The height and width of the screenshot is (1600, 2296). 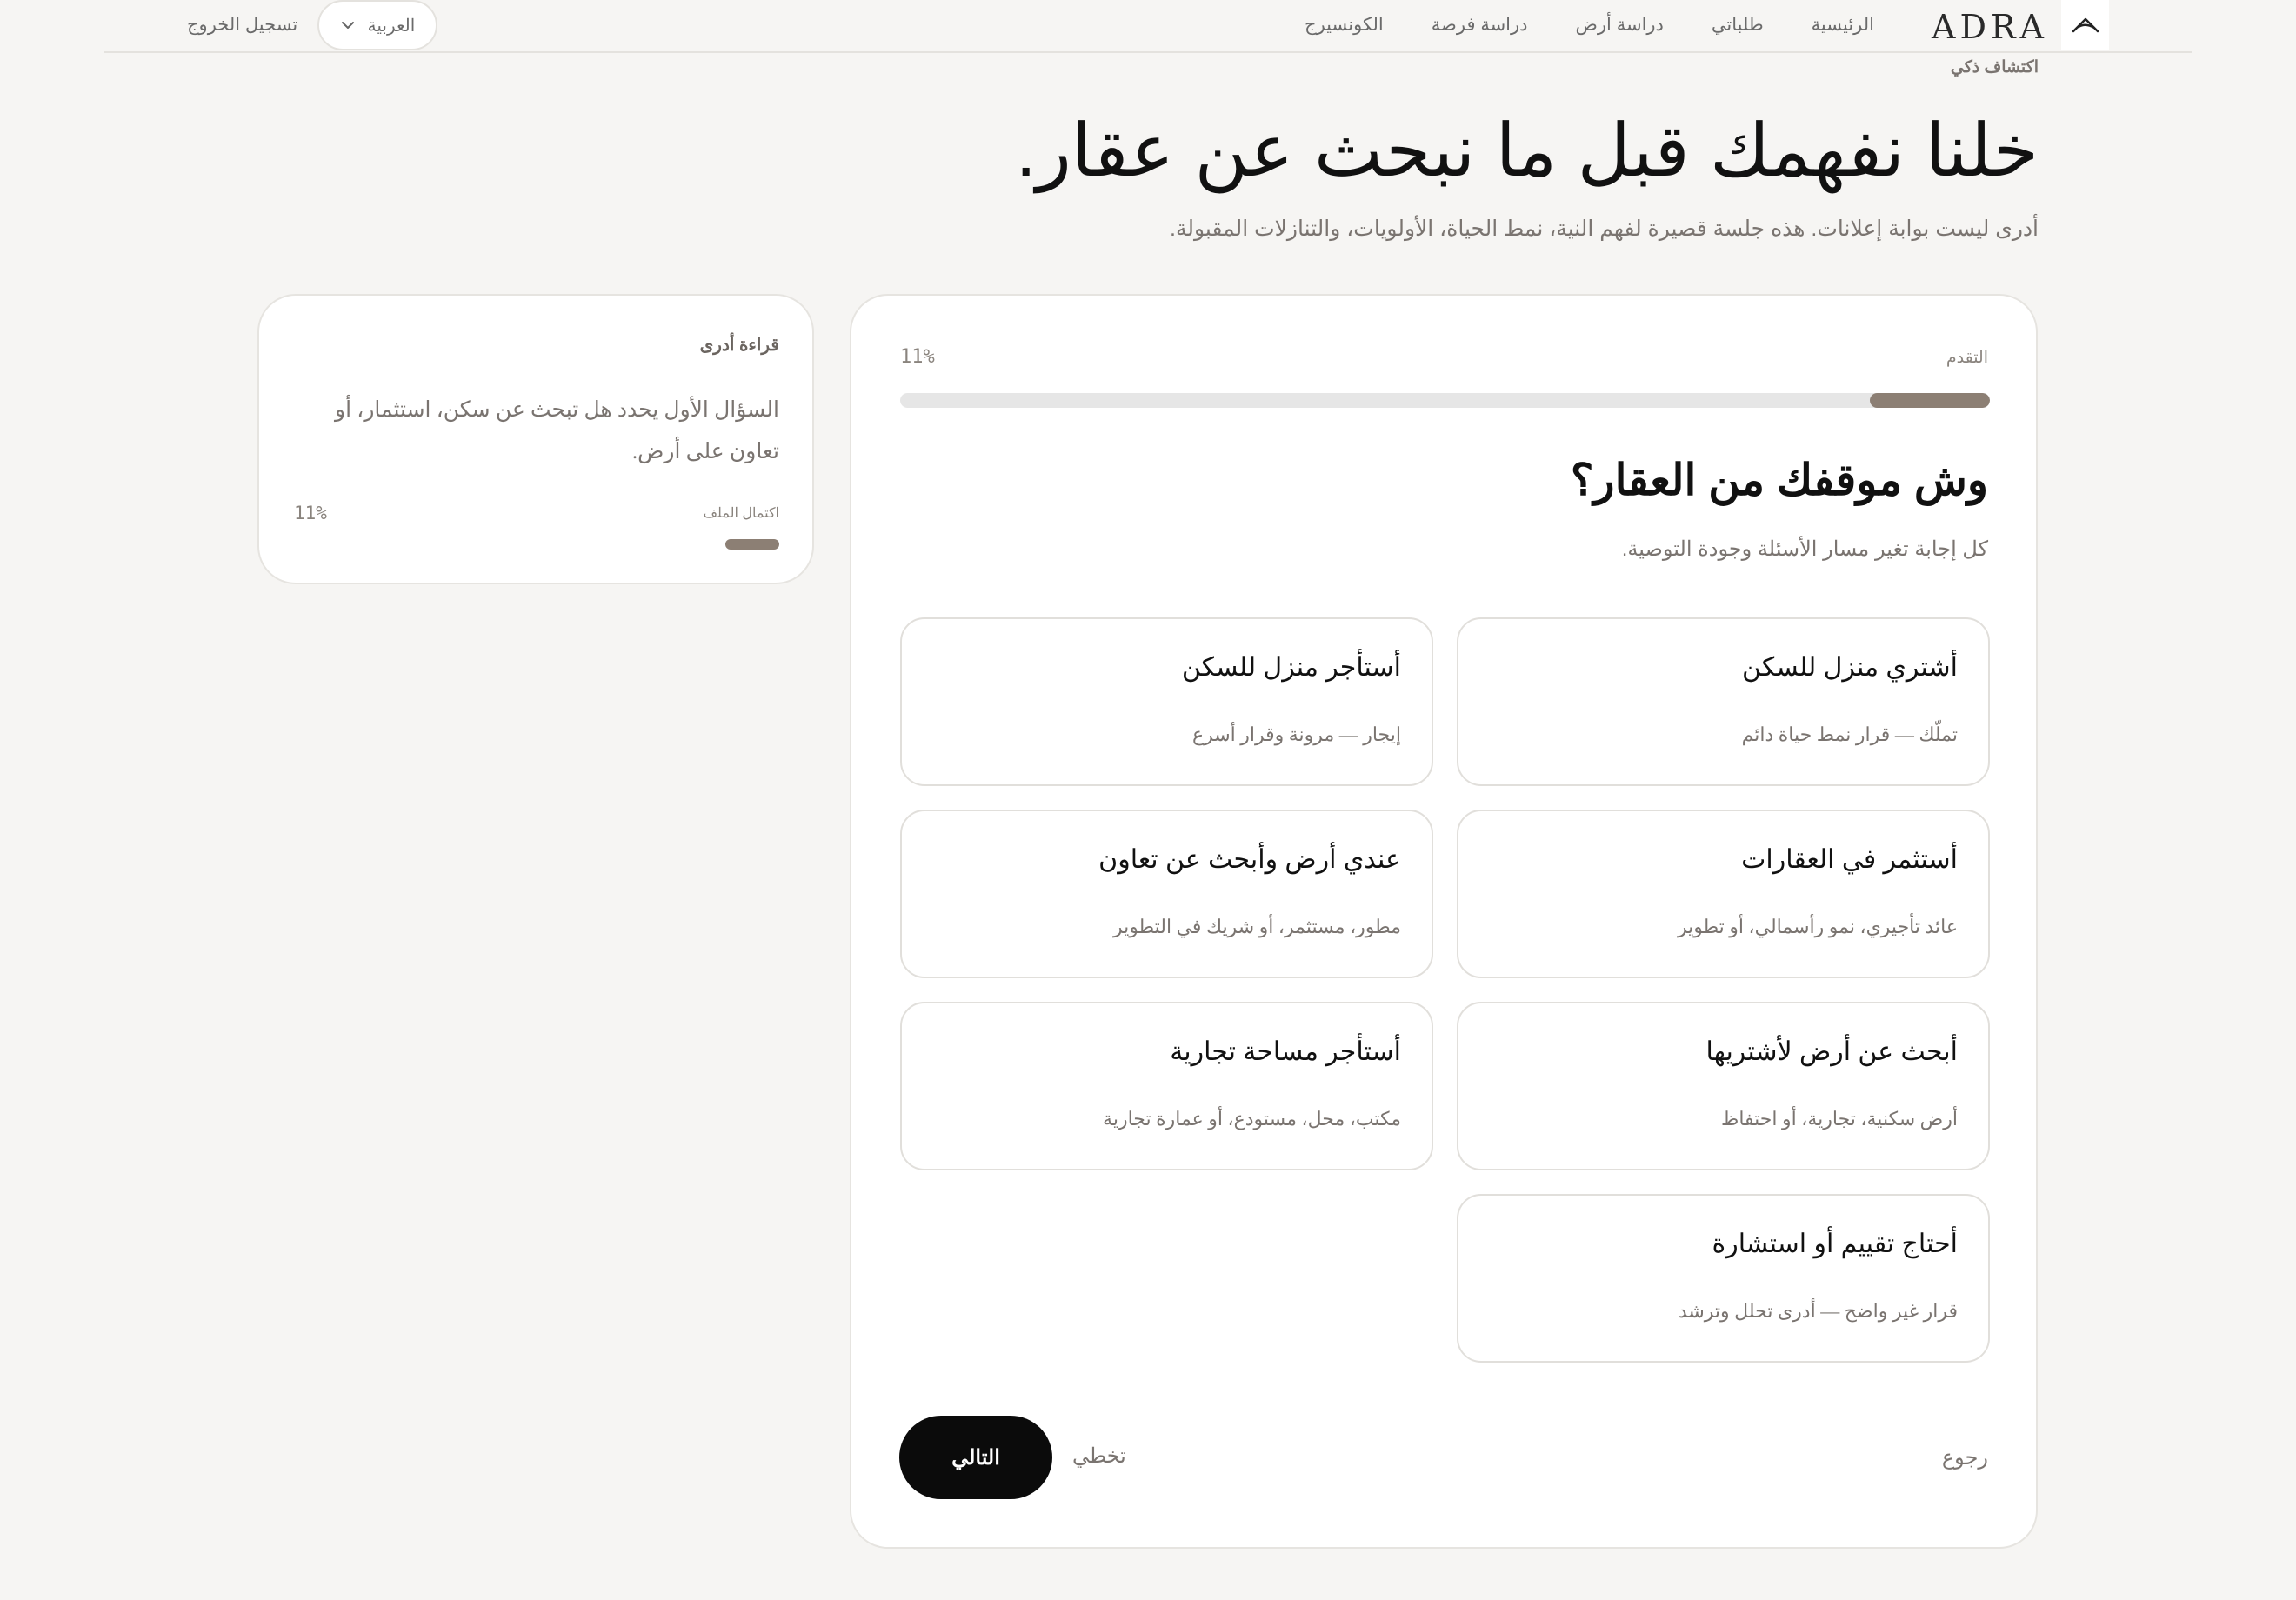 What do you see at coordinates (1779, 480) in the screenshot?
I see `question-title: وش موقفك من العقار؟` at bounding box center [1779, 480].